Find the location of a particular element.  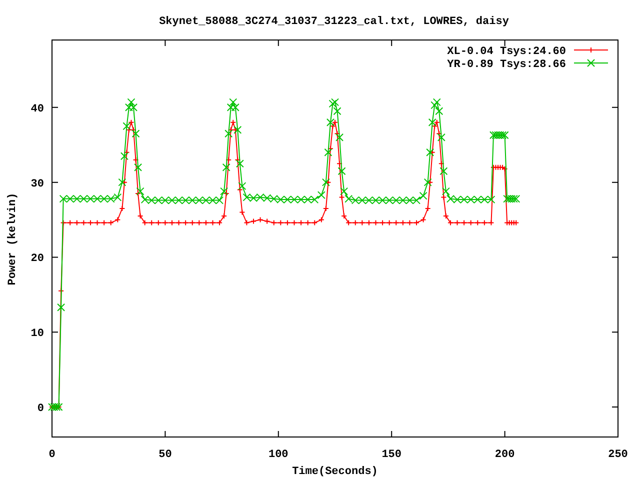

y-tick-label: 0 is located at coordinates (40, 409).